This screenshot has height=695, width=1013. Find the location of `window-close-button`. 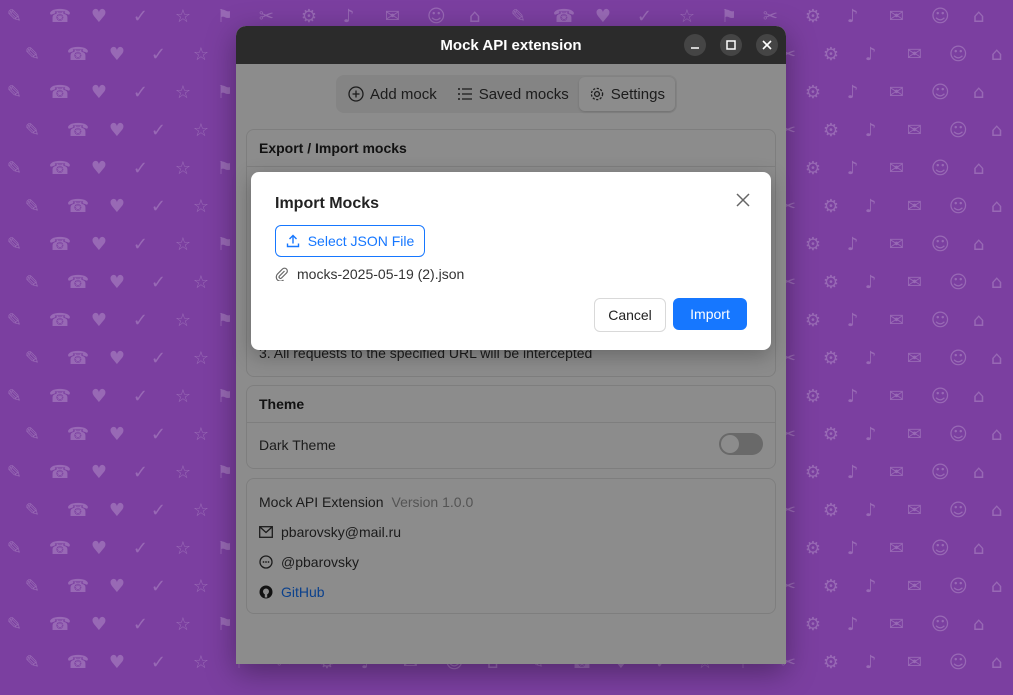

window-close-button is located at coordinates (767, 45).